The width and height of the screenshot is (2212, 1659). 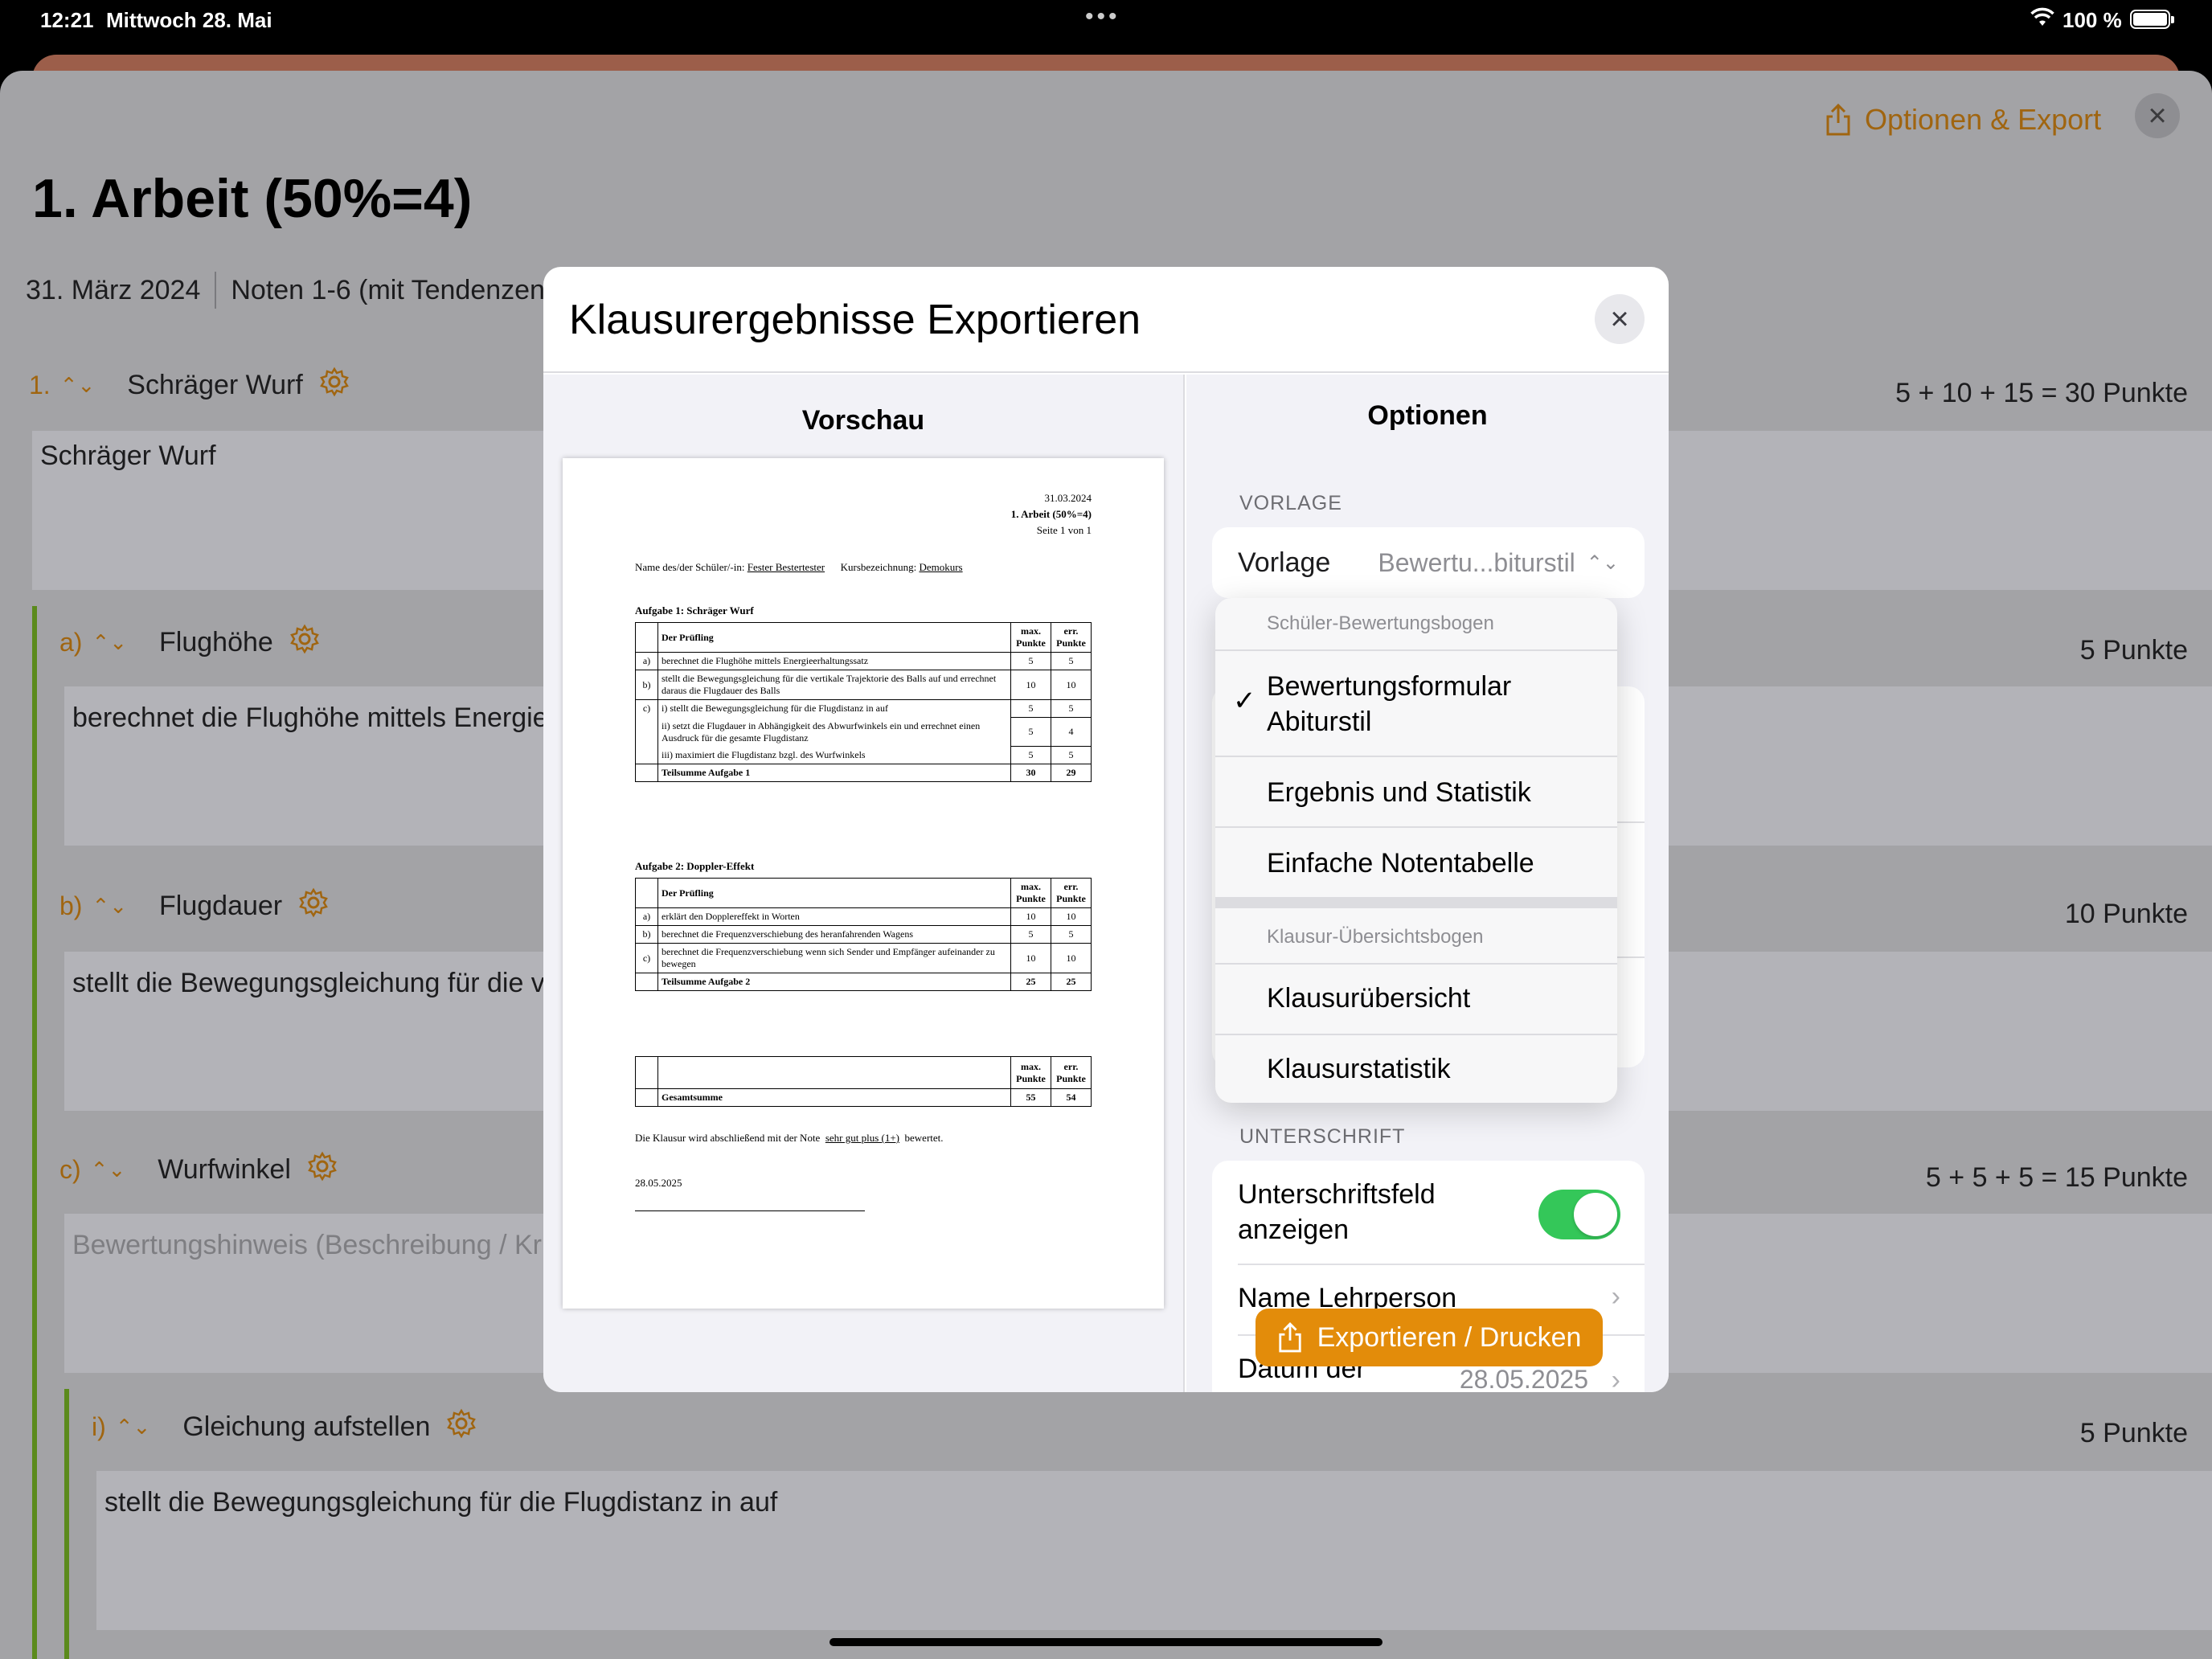 What do you see at coordinates (40, 385) in the screenshot?
I see `task-number: 1.` at bounding box center [40, 385].